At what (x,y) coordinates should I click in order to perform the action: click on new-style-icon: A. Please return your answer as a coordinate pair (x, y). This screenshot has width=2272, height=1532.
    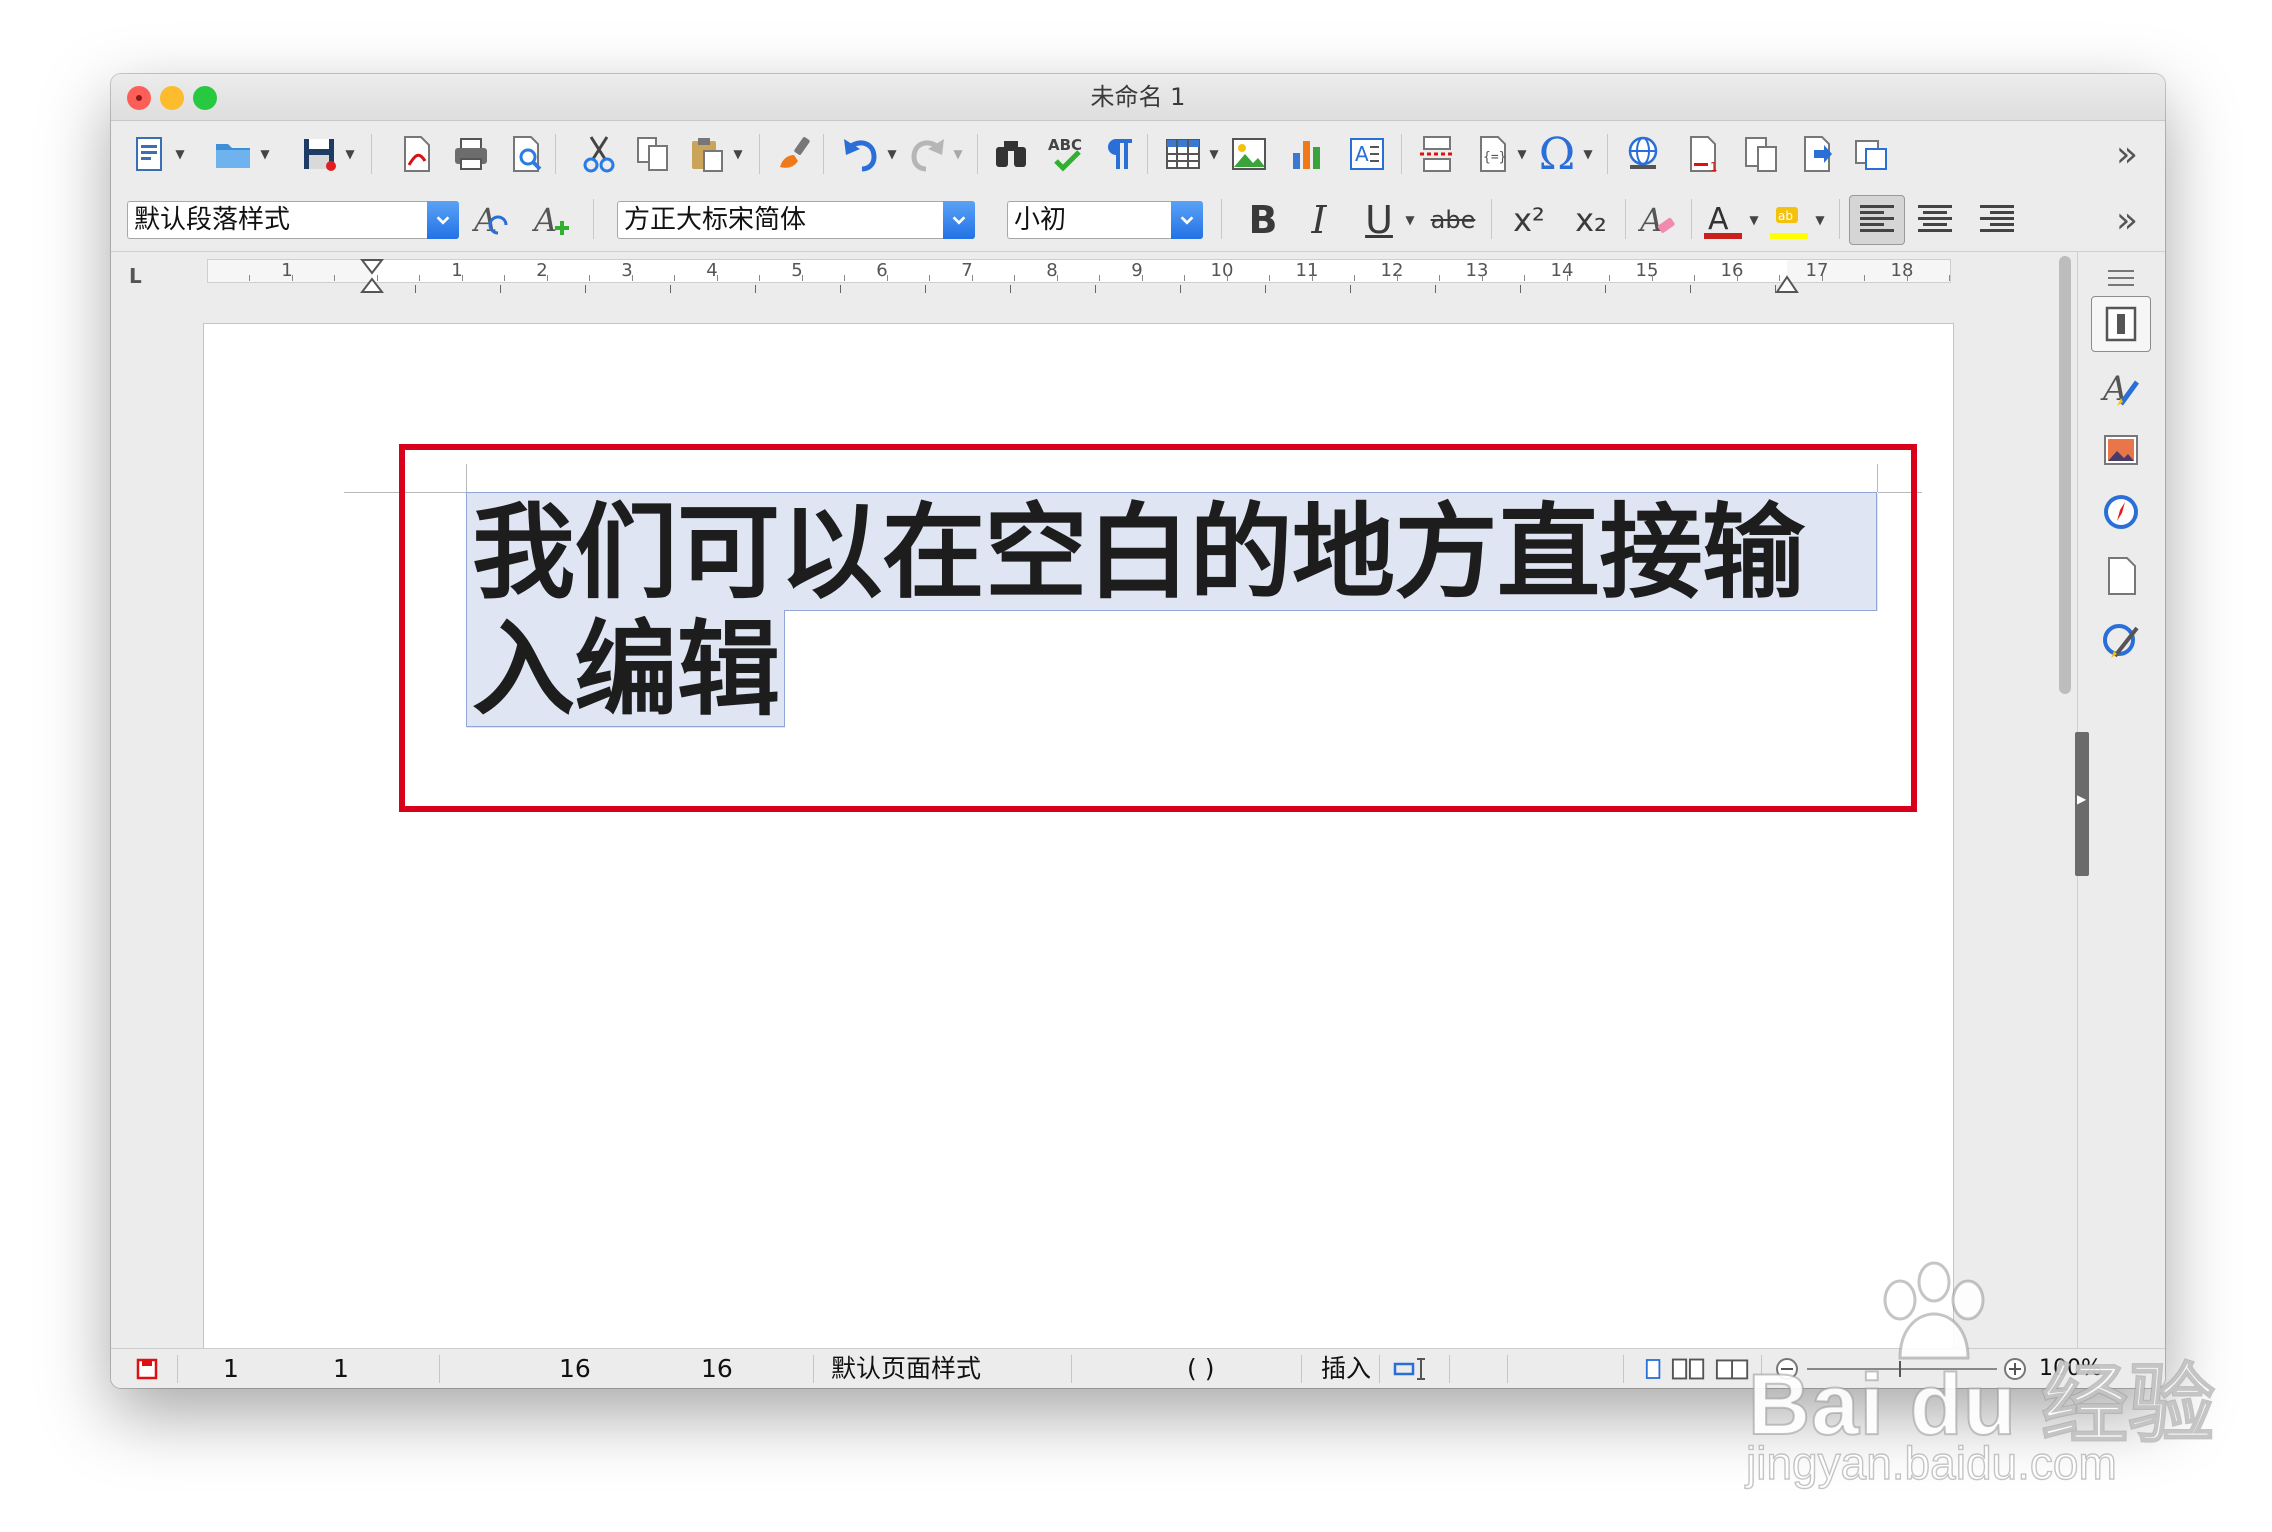
    Looking at the image, I should click on (553, 220).